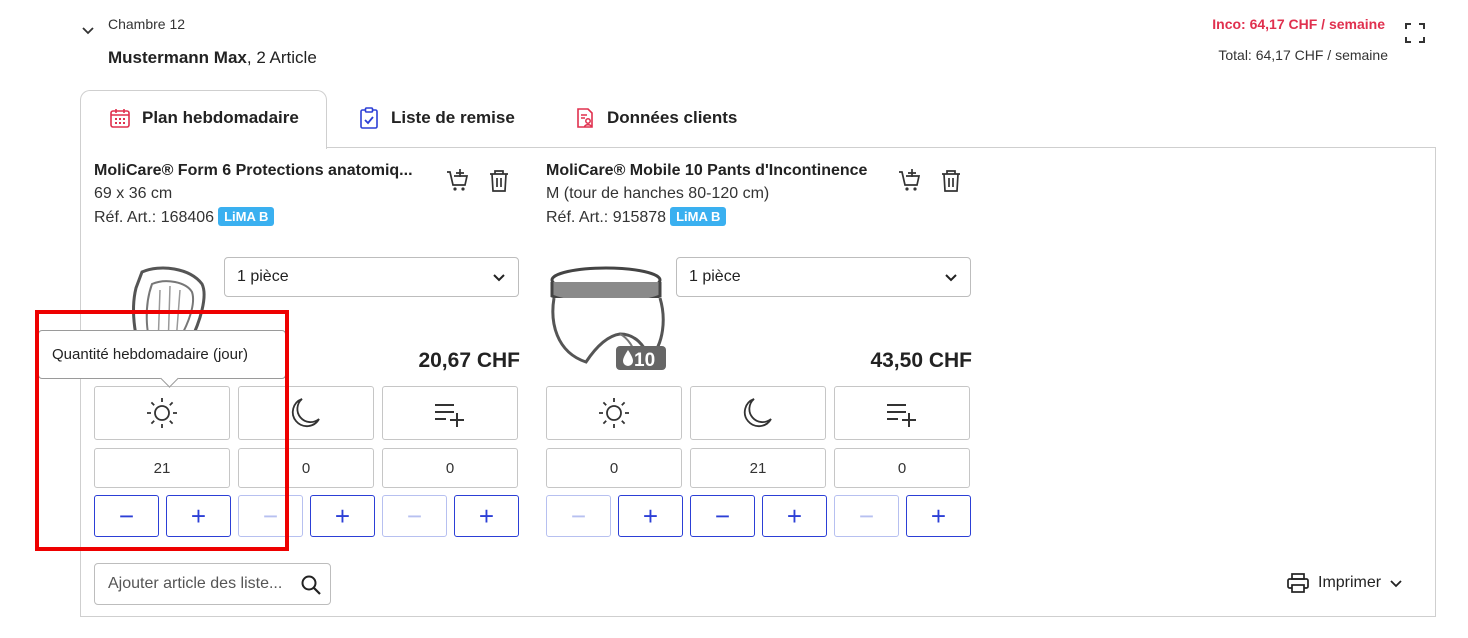 This screenshot has width=1468, height=638. I want to click on print-button: Imprimer, so click(1344, 583).